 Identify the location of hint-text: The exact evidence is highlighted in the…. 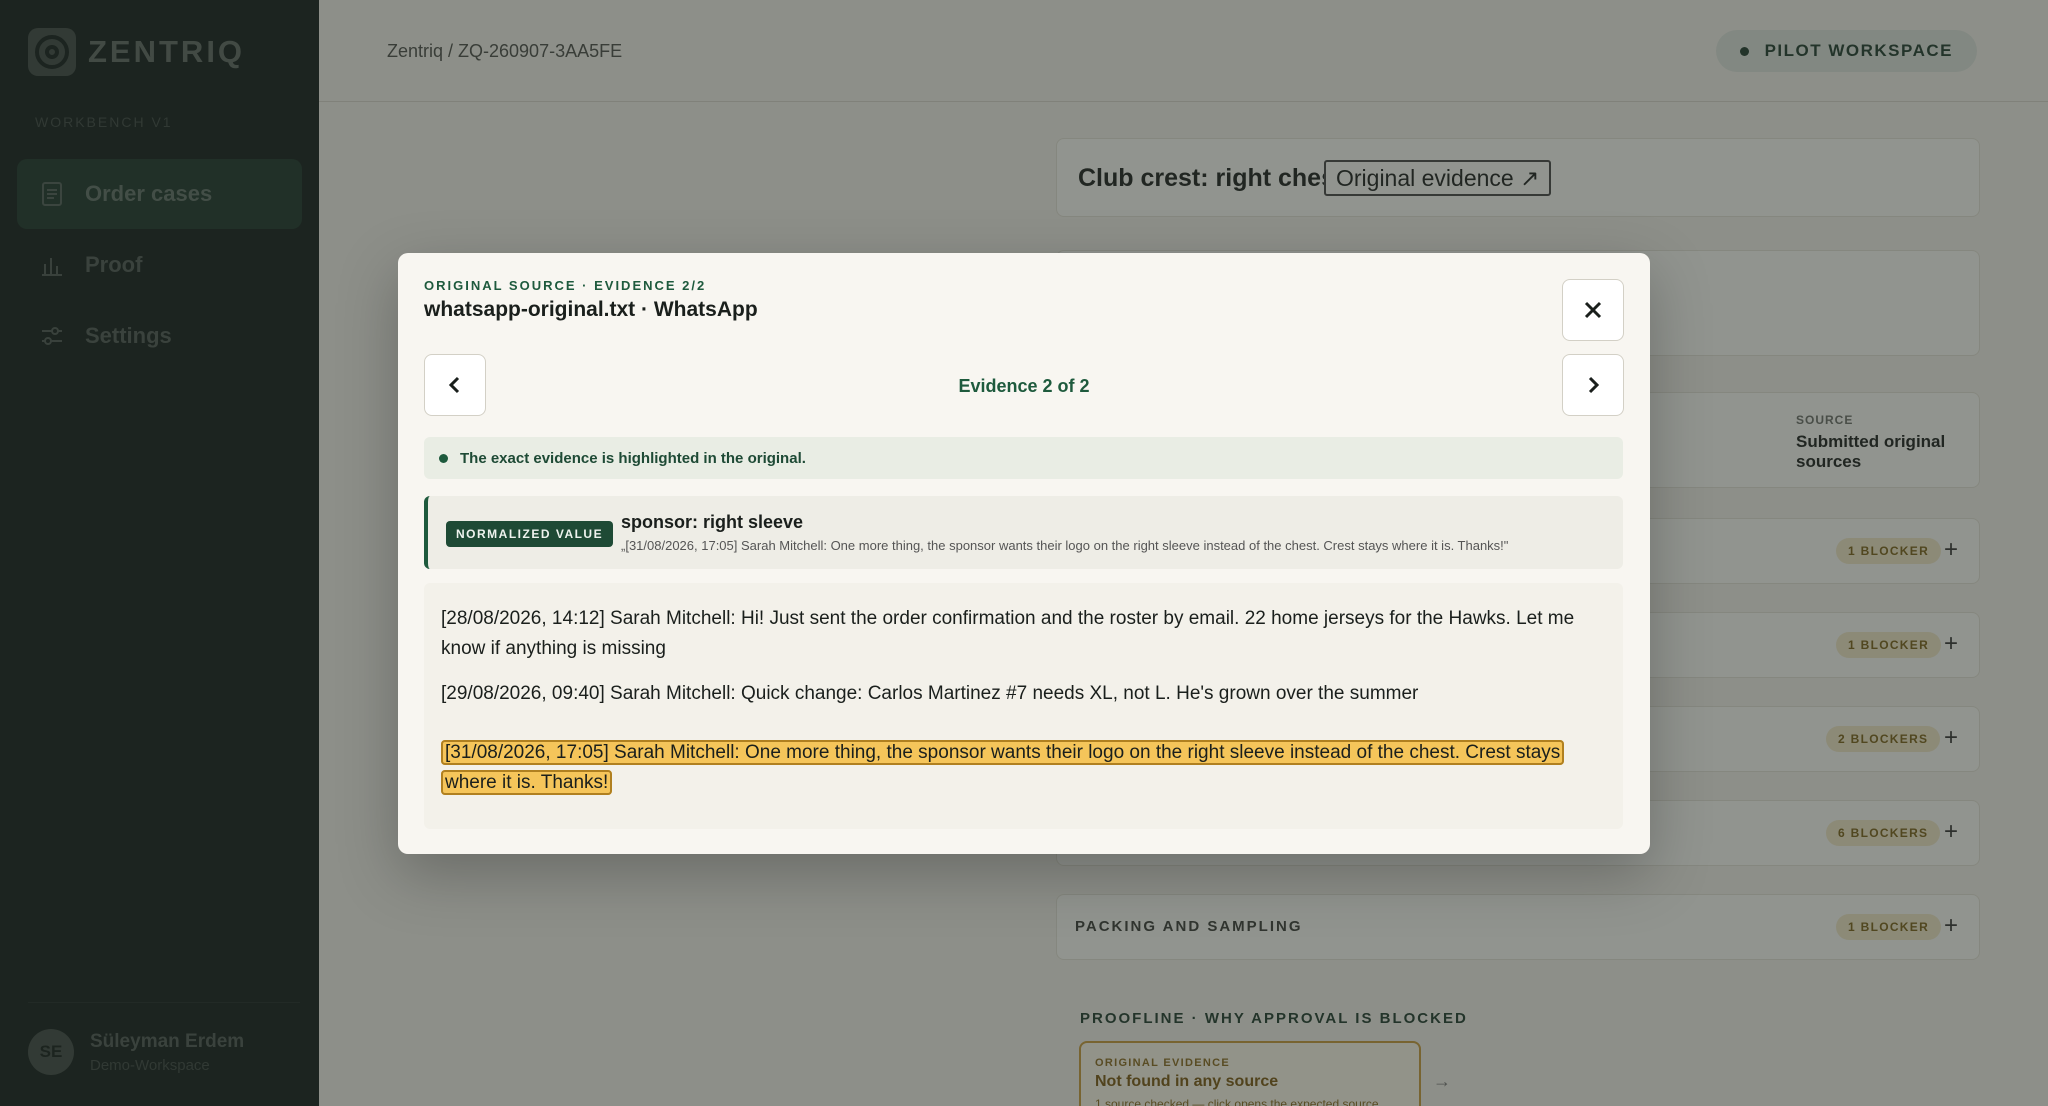
(633, 458).